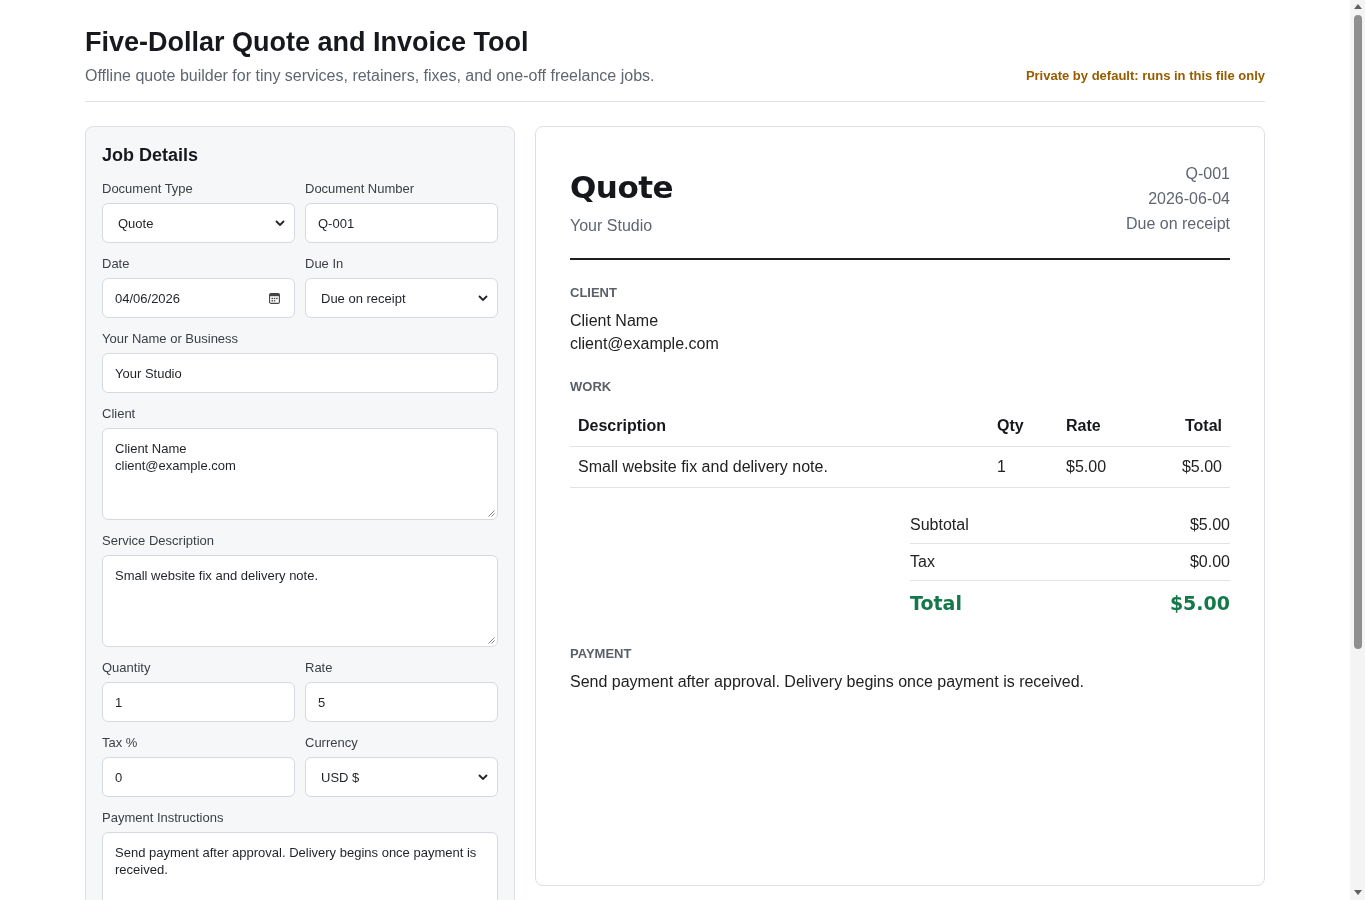  What do you see at coordinates (300, 373) in the screenshot?
I see `text-input: Your Studio` at bounding box center [300, 373].